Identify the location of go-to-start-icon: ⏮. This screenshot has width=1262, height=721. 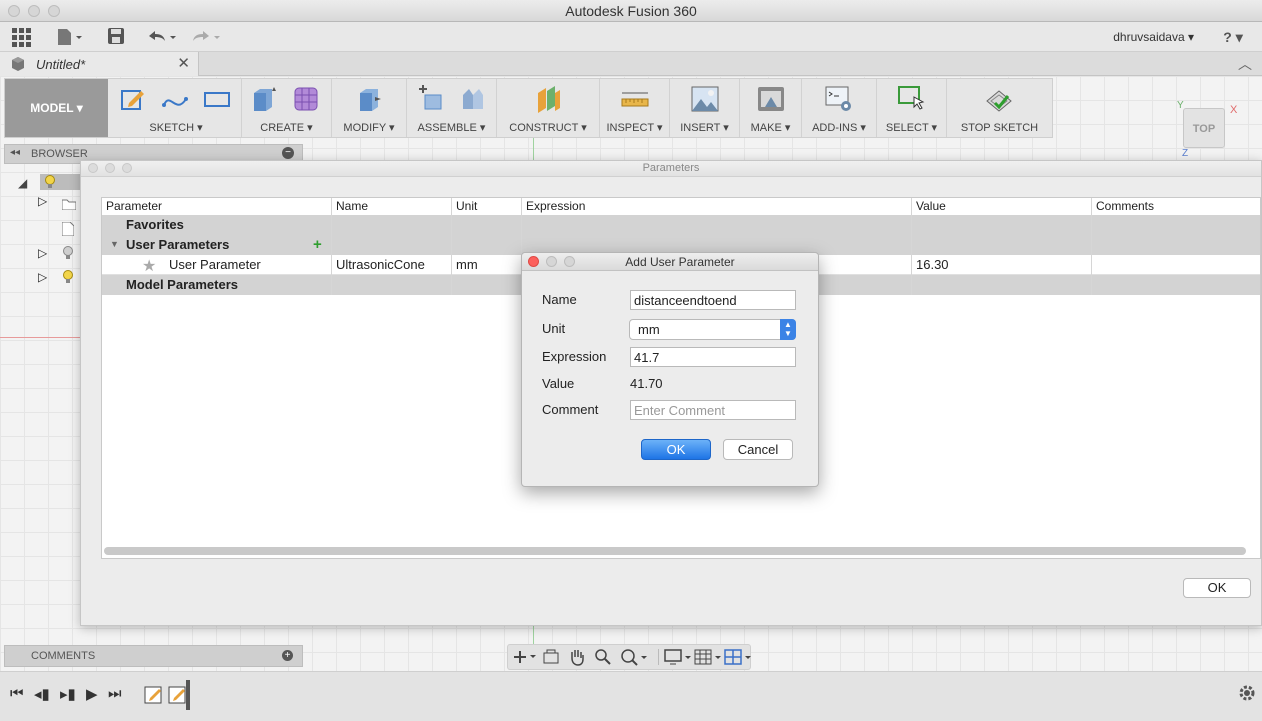
(17, 693).